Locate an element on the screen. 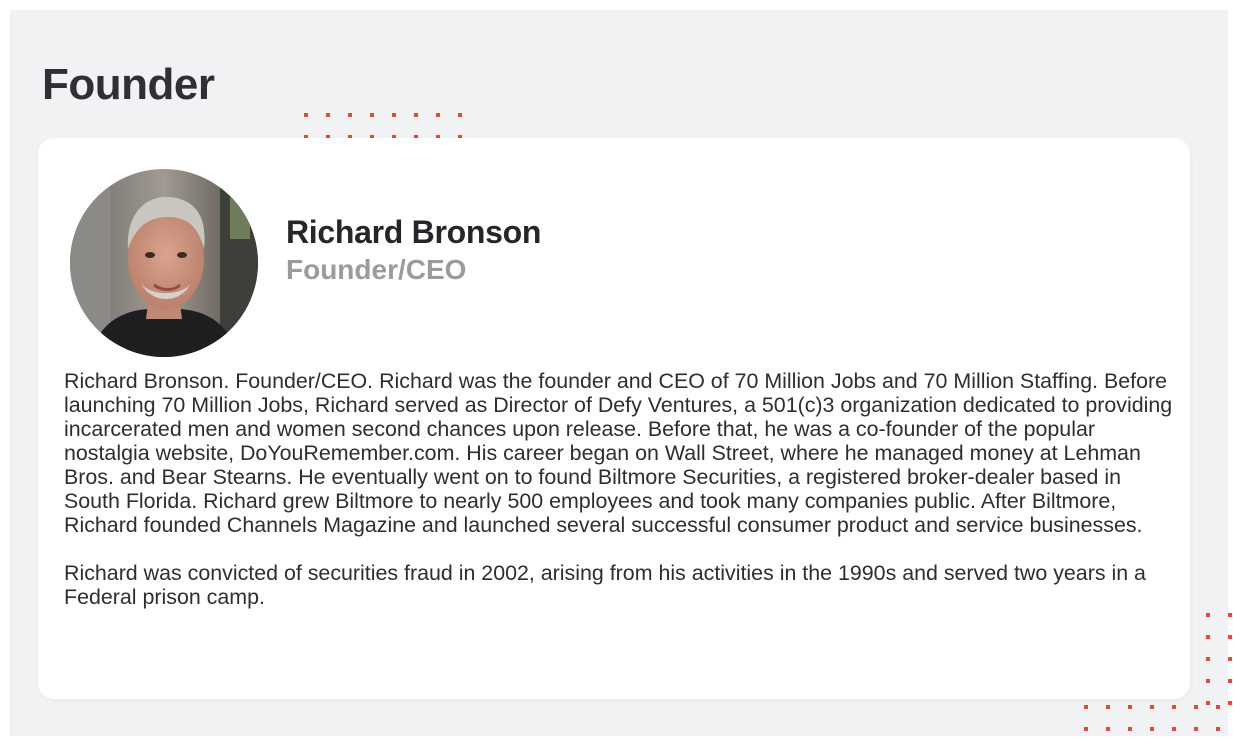  decorative-dot-grid-bottom is located at coordinates (1158, 718).